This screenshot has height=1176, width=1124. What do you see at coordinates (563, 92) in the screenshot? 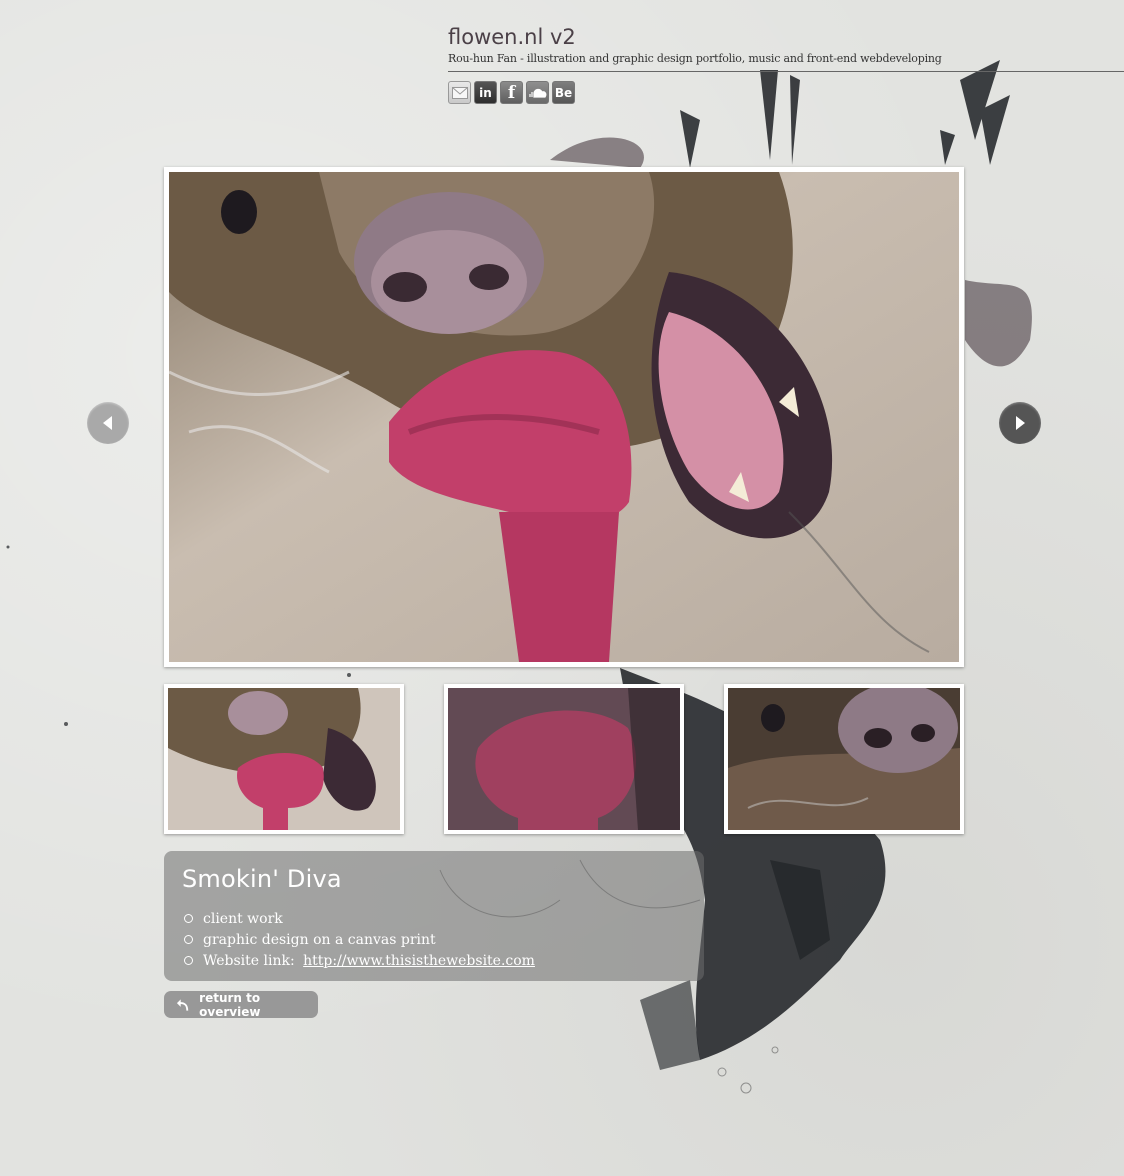
I see `behance-icon: Be` at bounding box center [563, 92].